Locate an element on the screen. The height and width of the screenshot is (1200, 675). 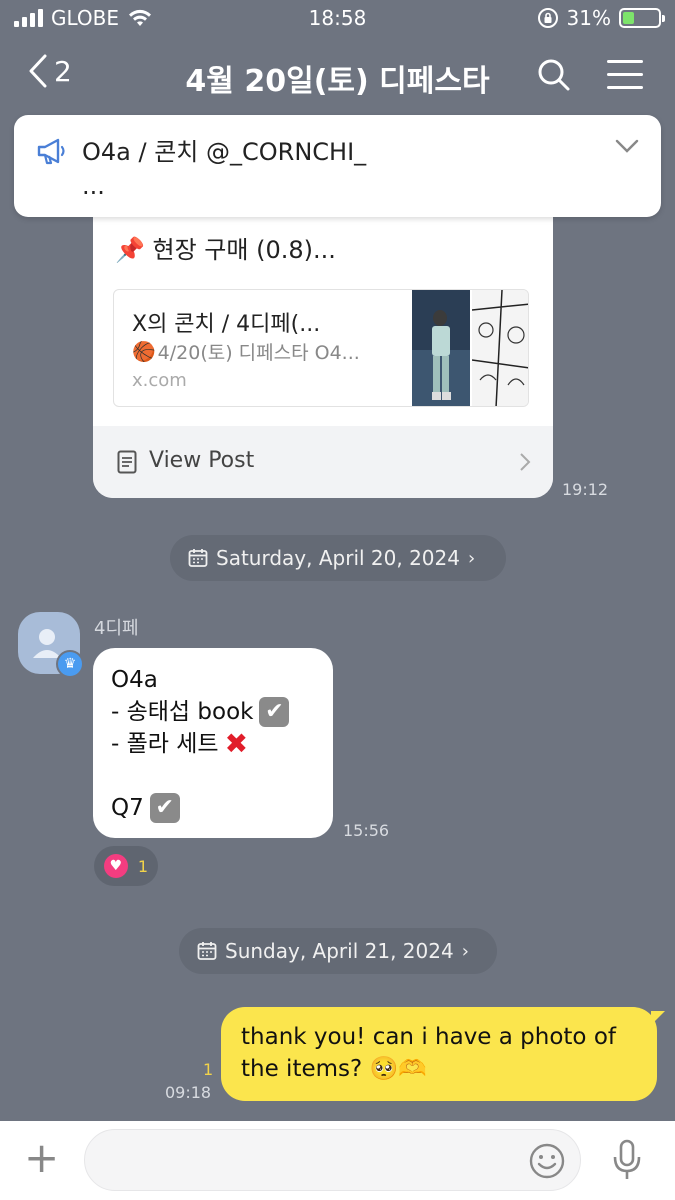
basketball-icon: 🏀 is located at coordinates (144, 352).